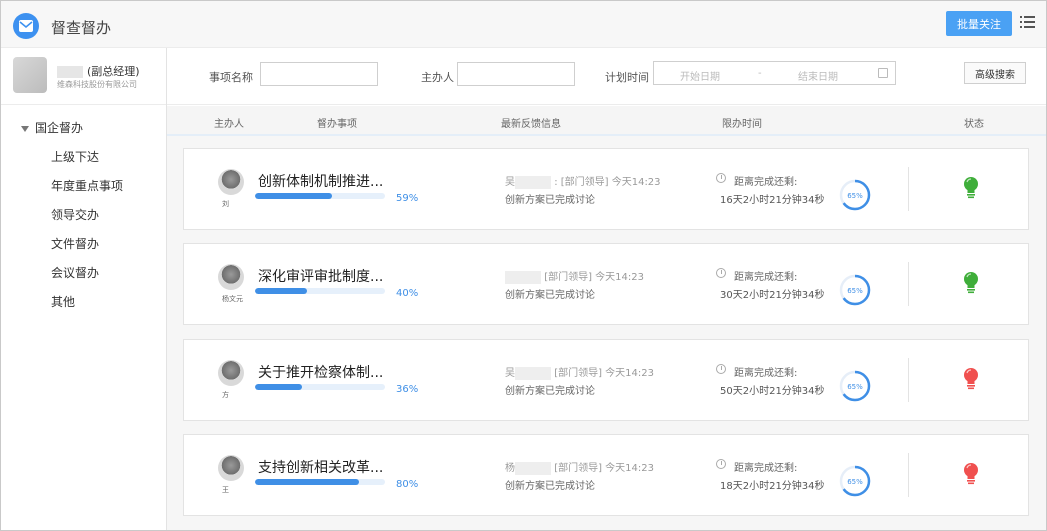  I want to click on sidebar-item-document: 文件督办, so click(75, 243).